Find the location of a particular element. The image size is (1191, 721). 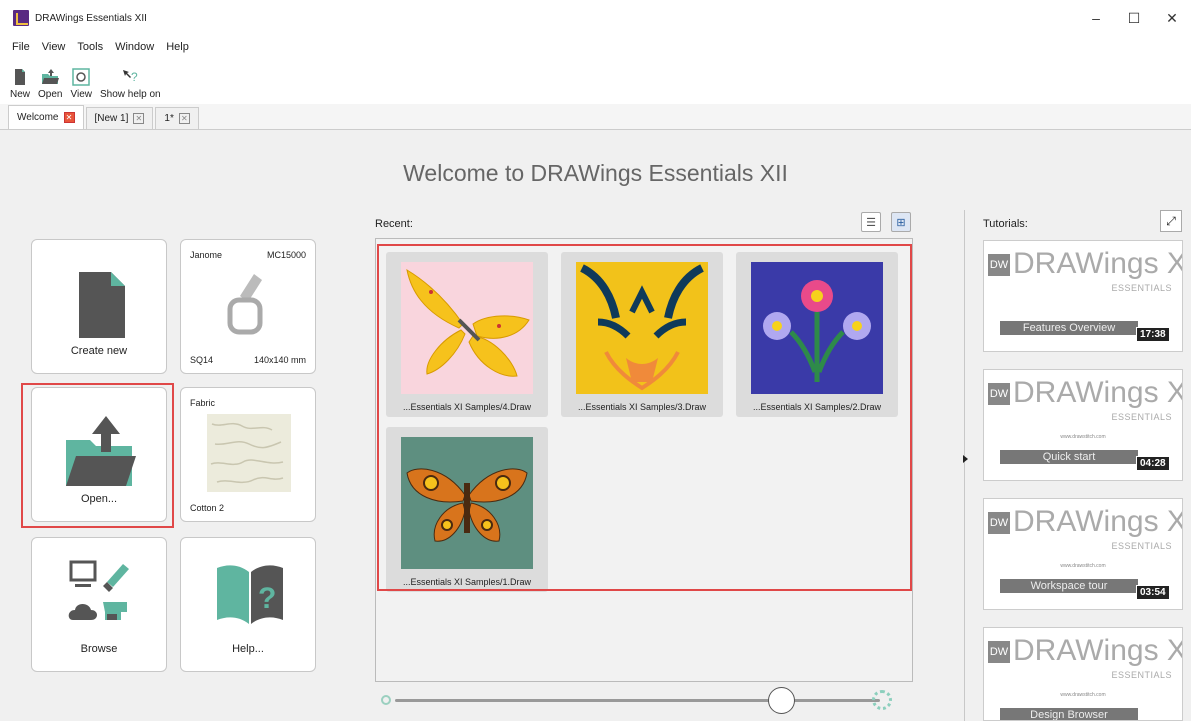

tab-new-1: [New 1] ✕ is located at coordinates (119, 118).